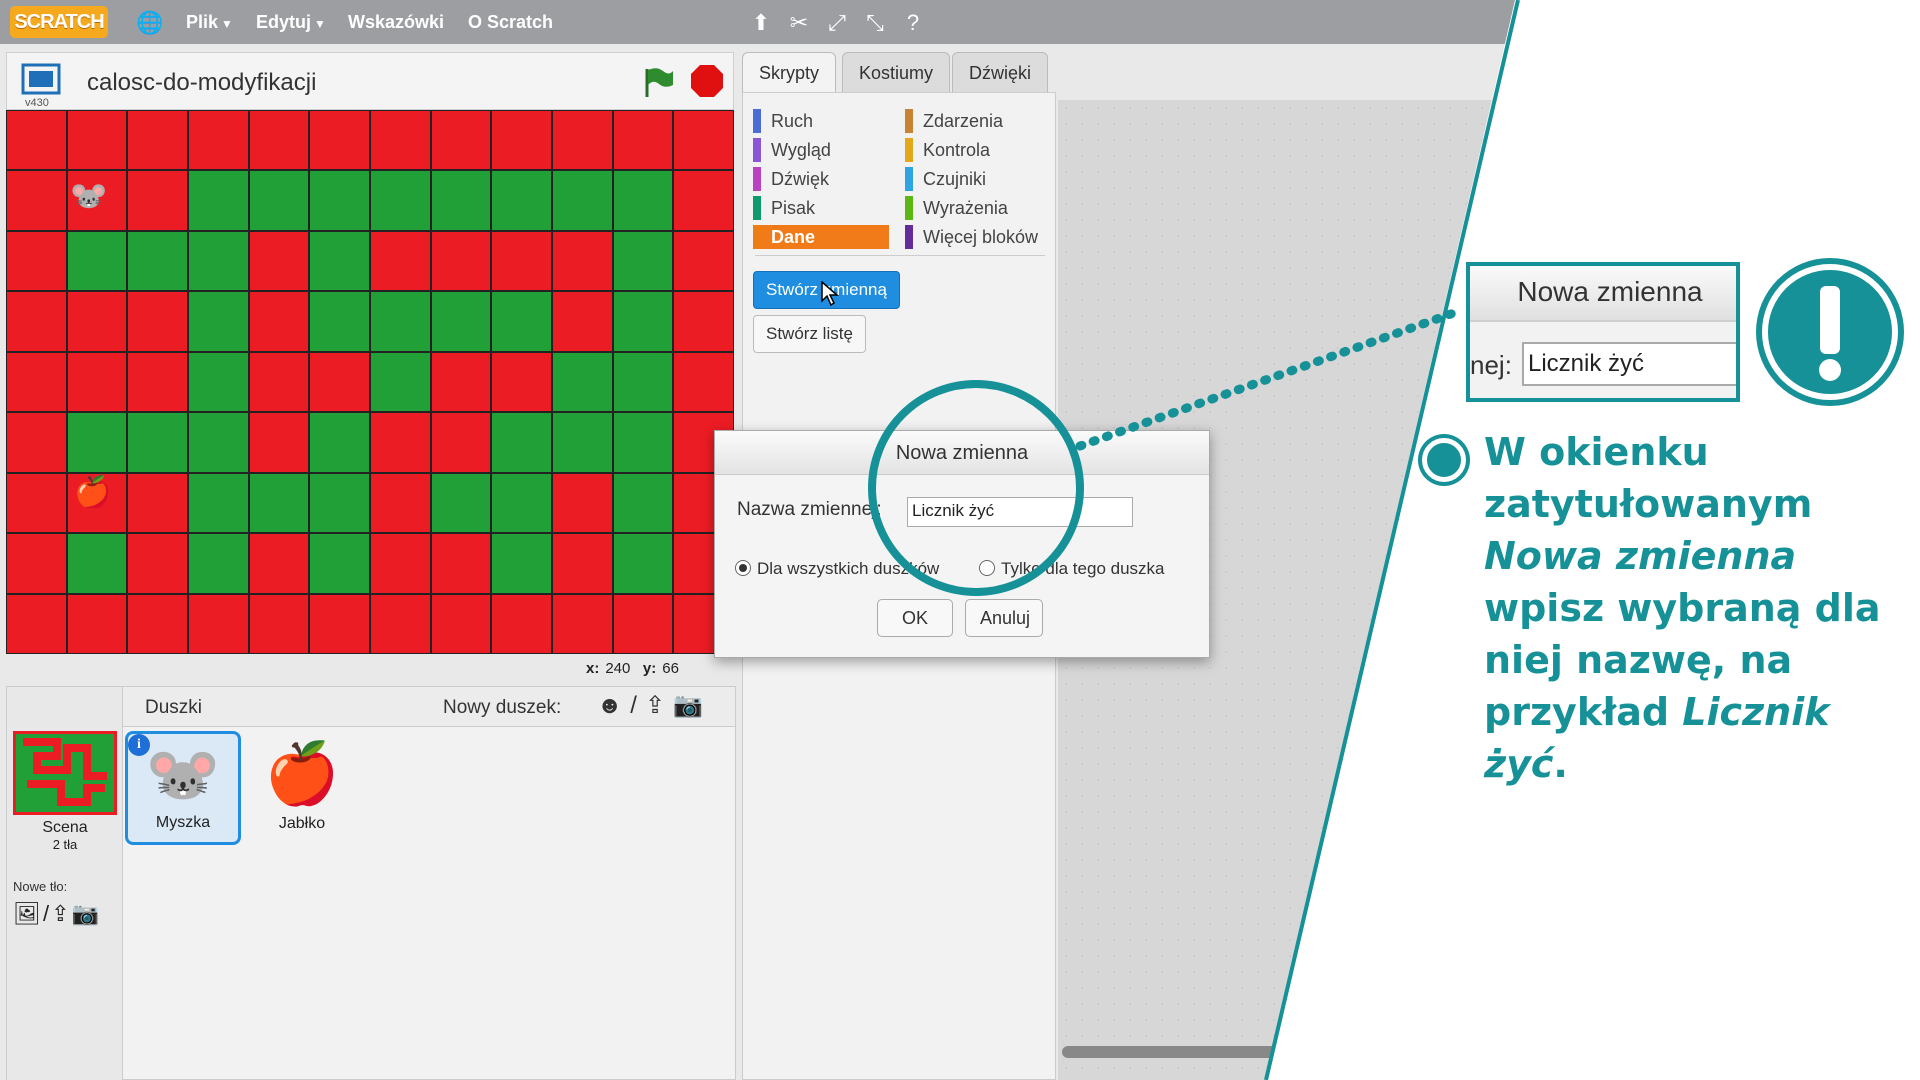  I want to click on zoom-label-fragment: nej:, so click(1491, 365).